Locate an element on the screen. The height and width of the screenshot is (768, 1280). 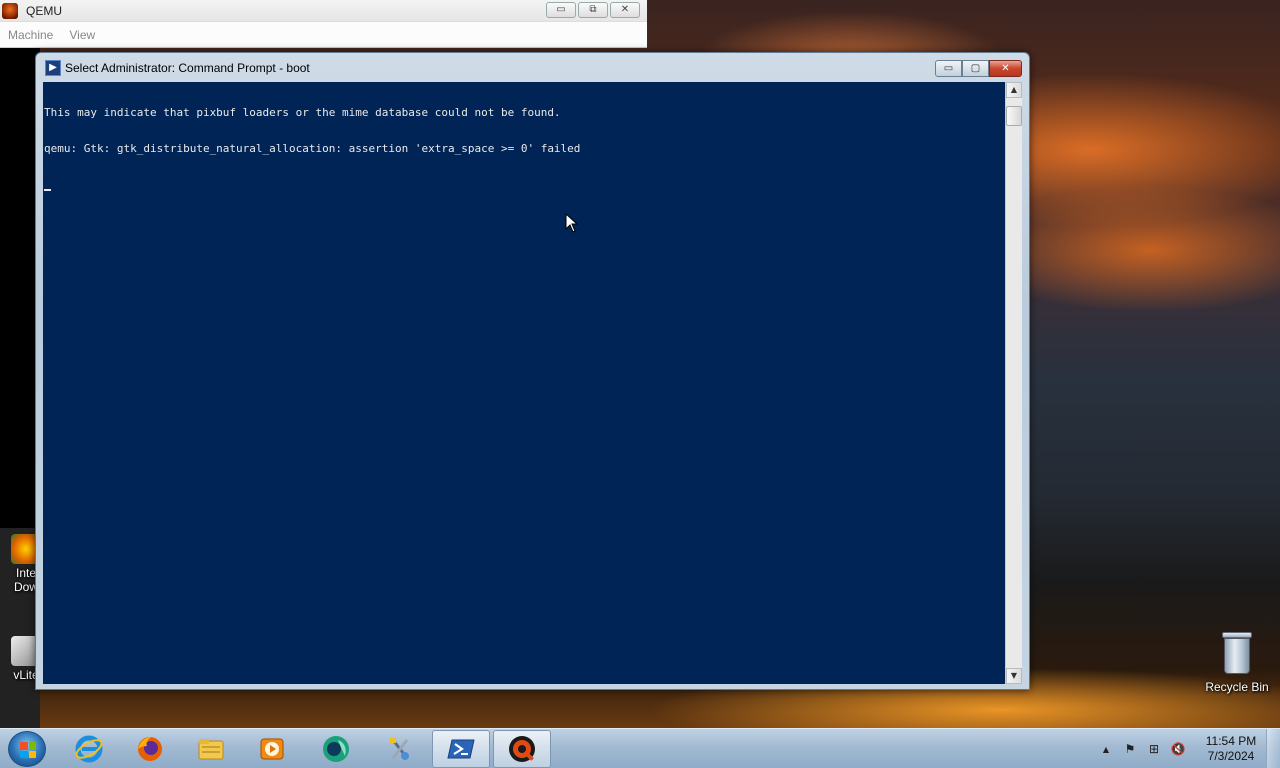
cmd-minimize-button: ▭ is located at coordinates (948, 68).